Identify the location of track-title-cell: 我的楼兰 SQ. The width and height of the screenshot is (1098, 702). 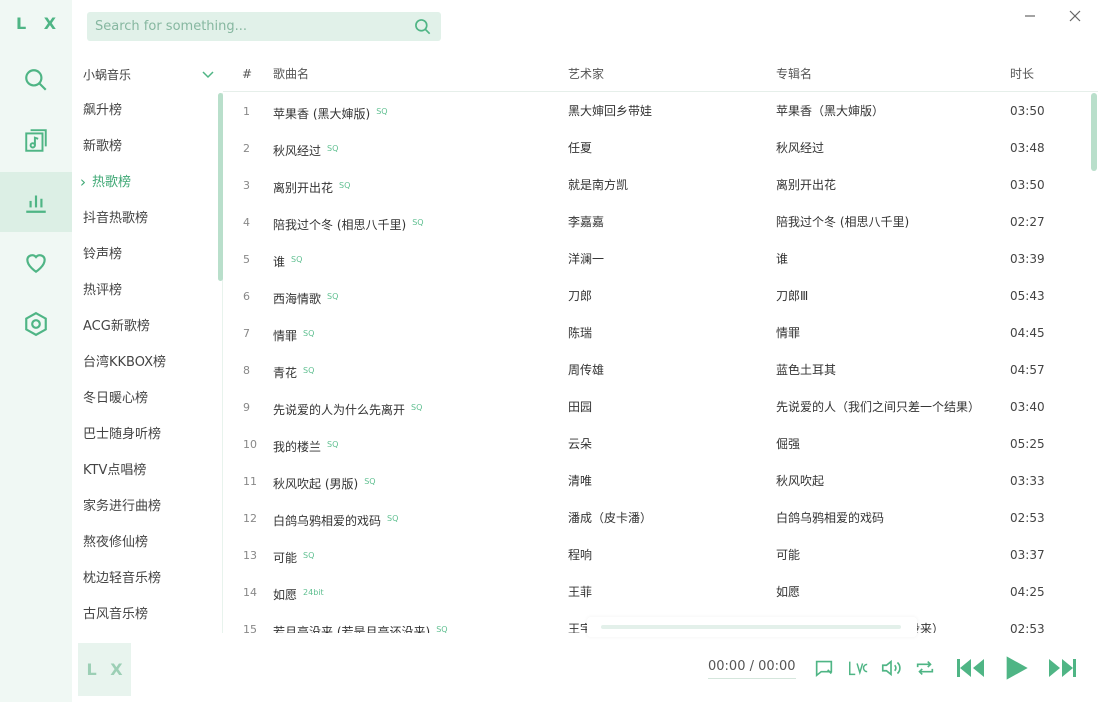
(418, 444).